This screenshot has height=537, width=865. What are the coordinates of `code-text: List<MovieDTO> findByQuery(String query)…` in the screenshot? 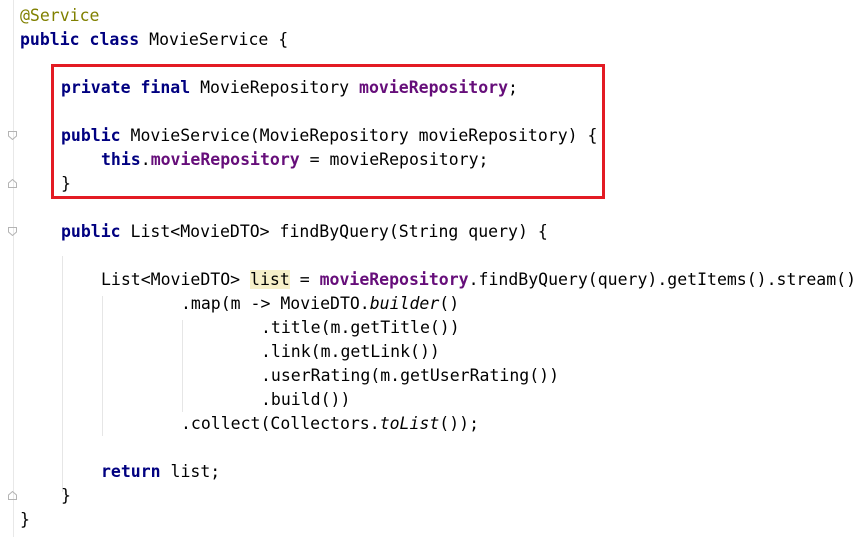 It's located at (334, 231).